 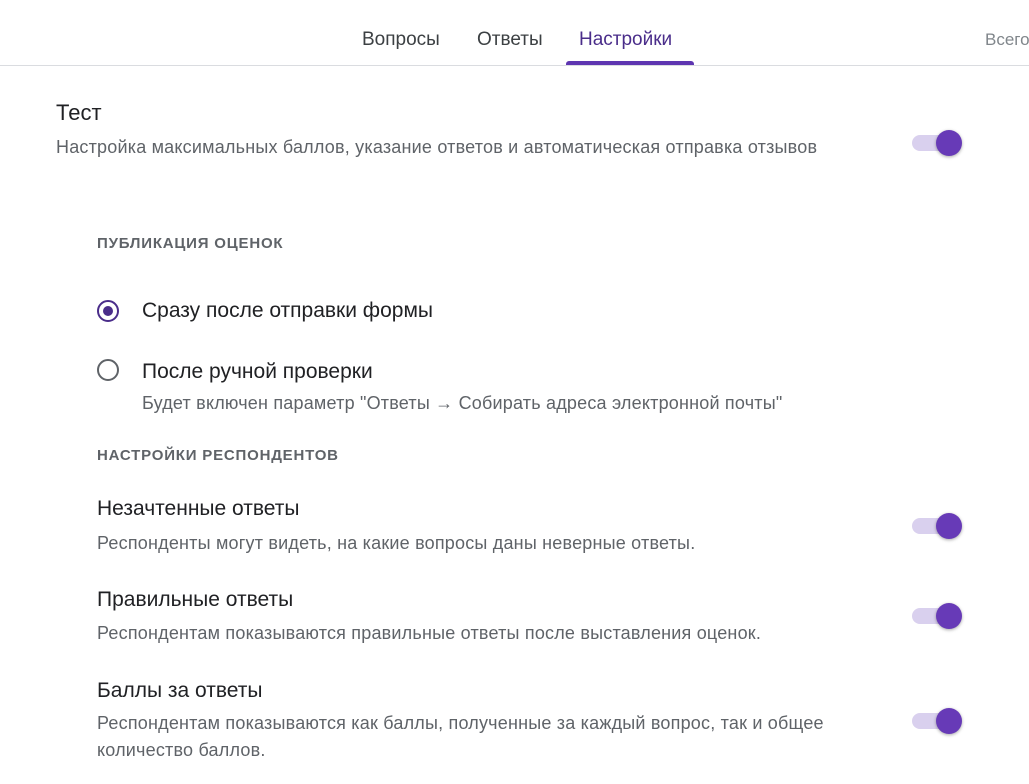 I want to click on point-values-toggle, so click(x=938, y=720).